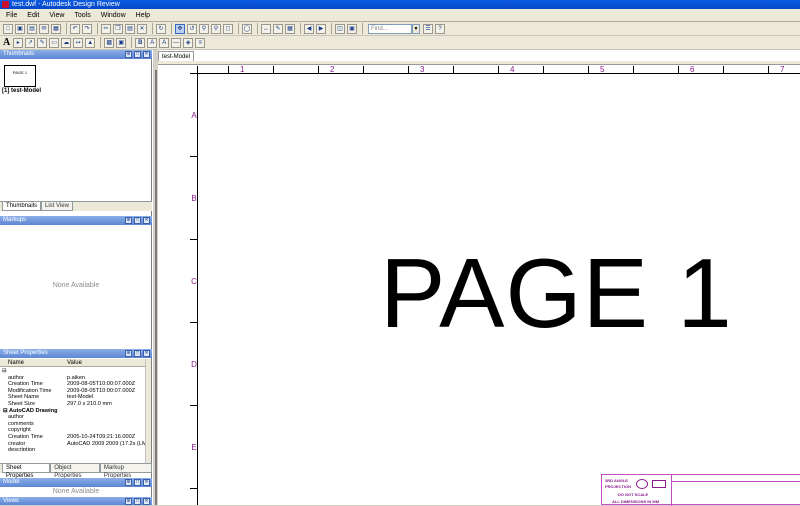 This screenshot has width=800, height=506. Describe the element at coordinates (143, 15) in the screenshot. I see `menu-help: Help` at that location.